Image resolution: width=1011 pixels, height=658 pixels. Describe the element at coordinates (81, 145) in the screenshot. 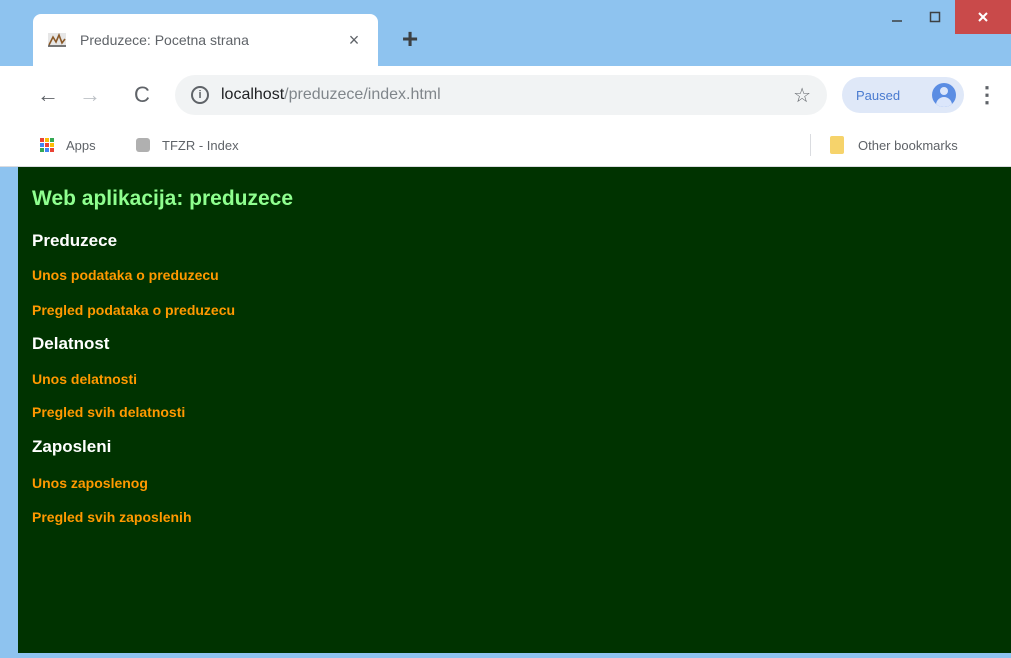

I see `bookmark-apps-label: Apps` at that location.